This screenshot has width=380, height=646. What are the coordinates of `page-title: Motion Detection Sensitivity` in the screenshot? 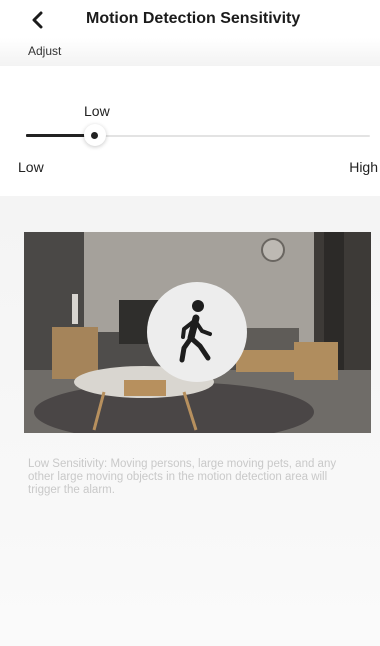 It's located at (193, 18).